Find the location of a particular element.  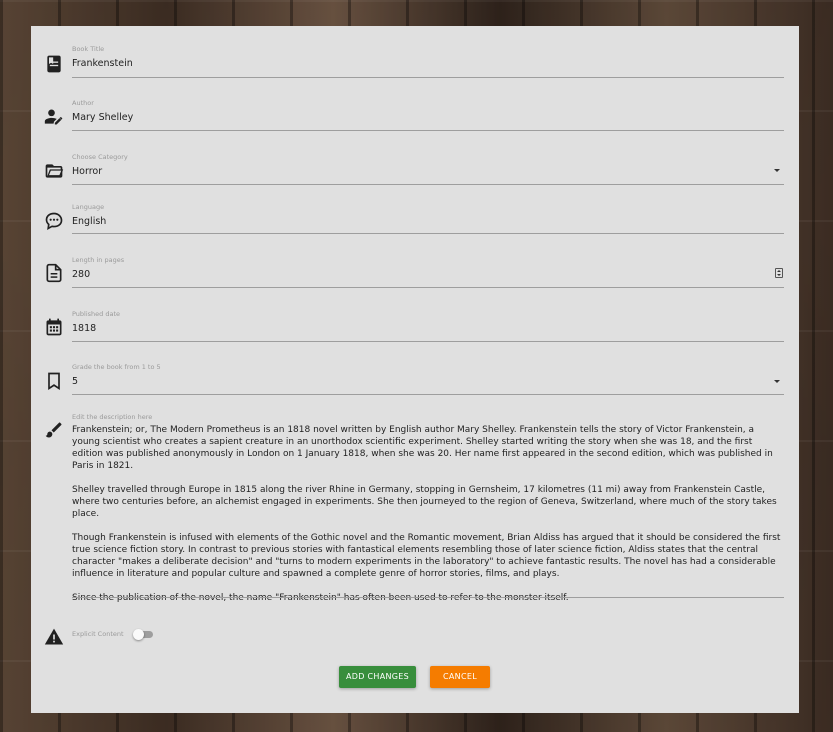

add-changes-button: ADD CHANGES is located at coordinates (377, 677).